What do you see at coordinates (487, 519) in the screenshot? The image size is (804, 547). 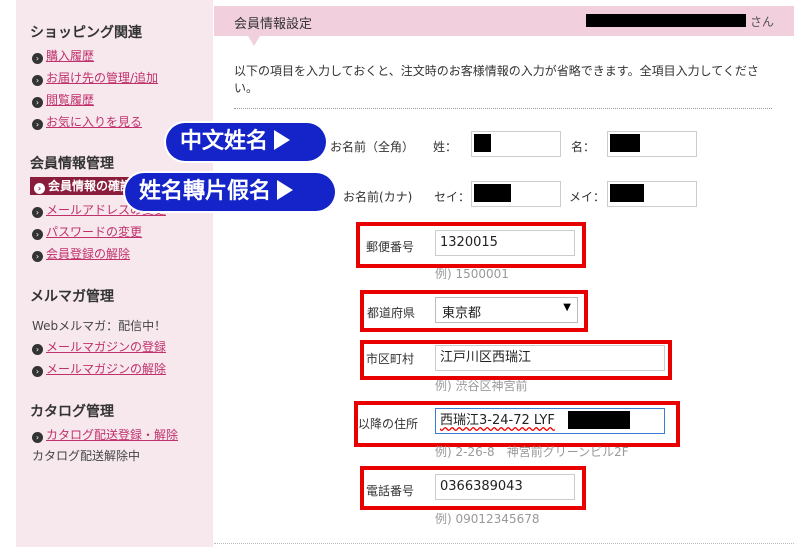 I see `phone-hint: 例) 09012345678` at bounding box center [487, 519].